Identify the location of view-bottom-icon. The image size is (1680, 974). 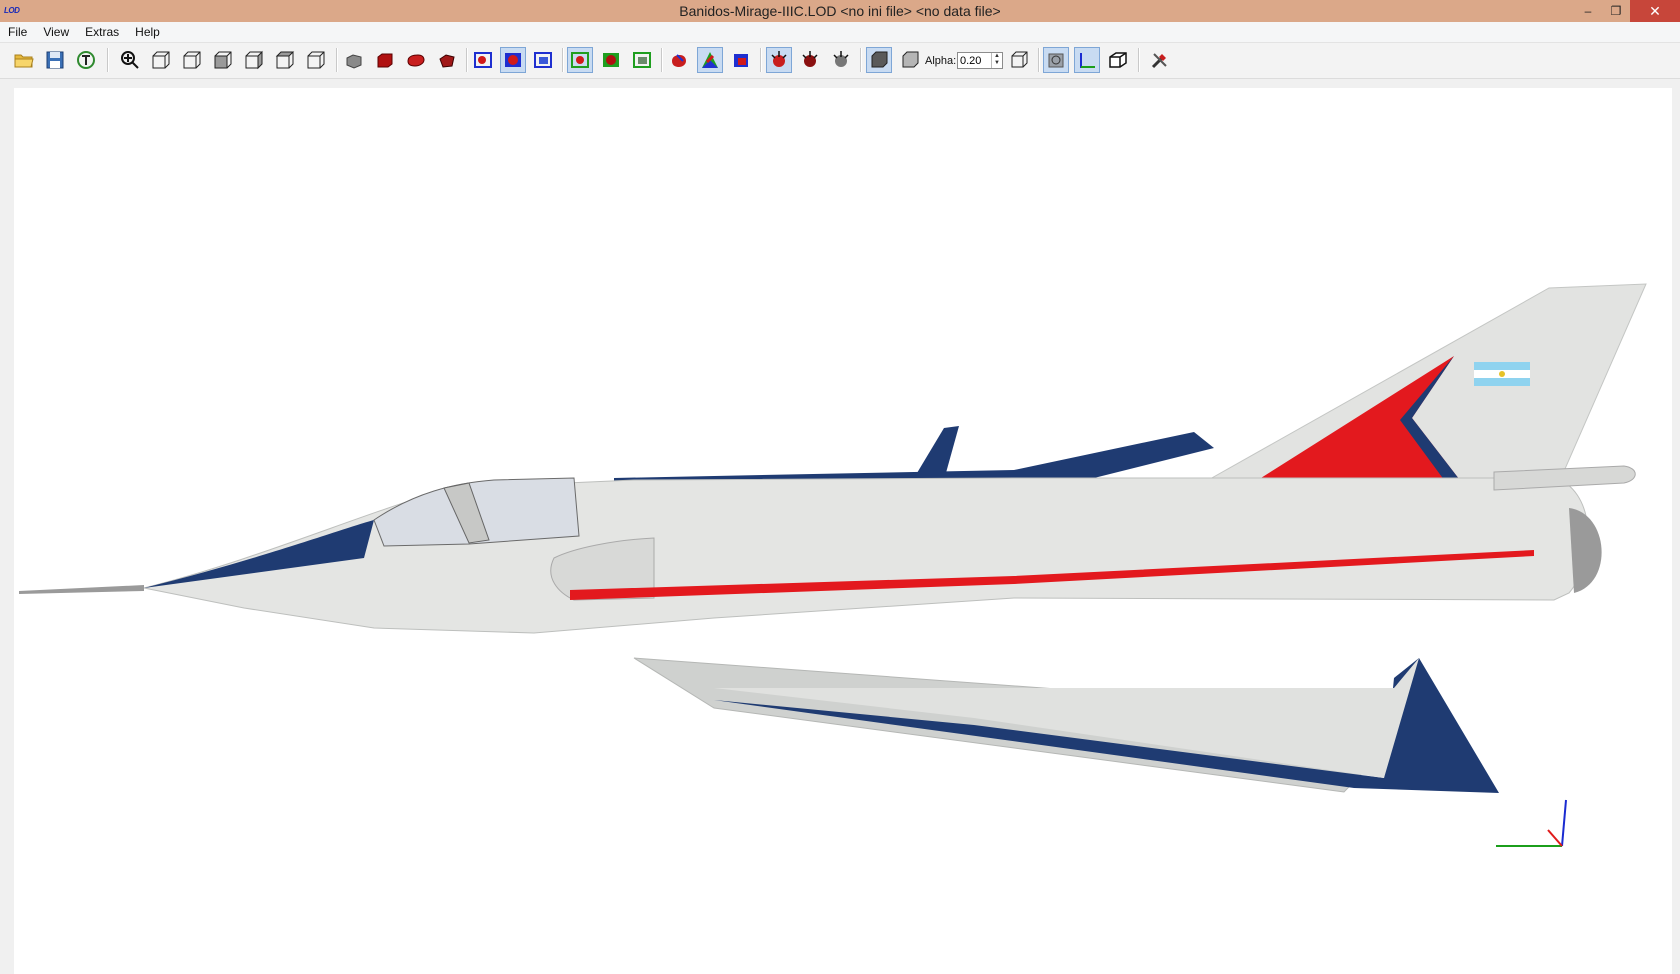
(316, 60).